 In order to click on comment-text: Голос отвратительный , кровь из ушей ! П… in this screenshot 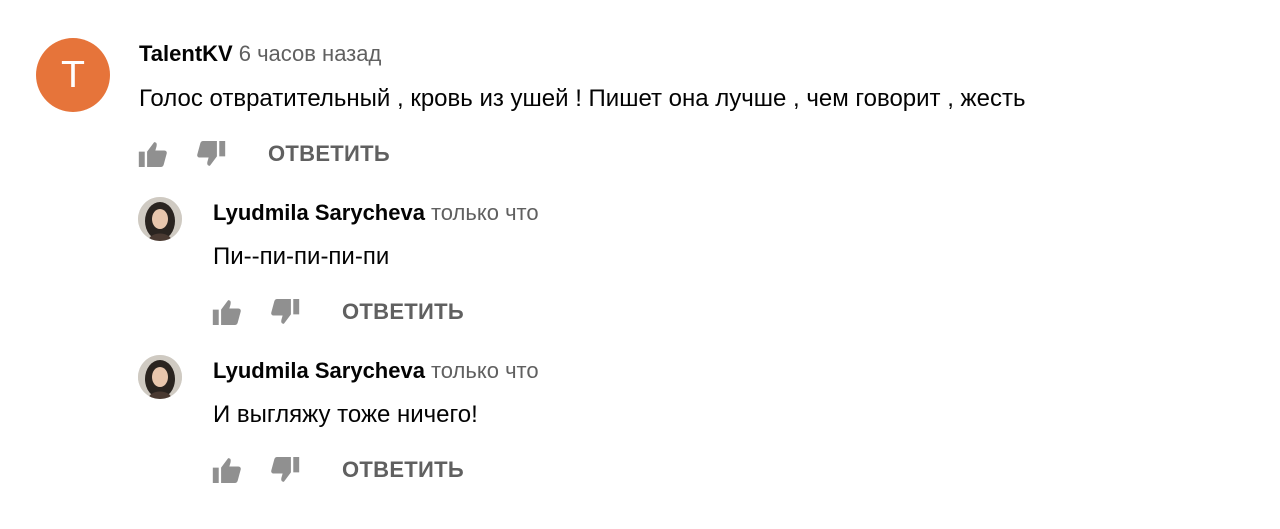, I will do `click(582, 98)`.